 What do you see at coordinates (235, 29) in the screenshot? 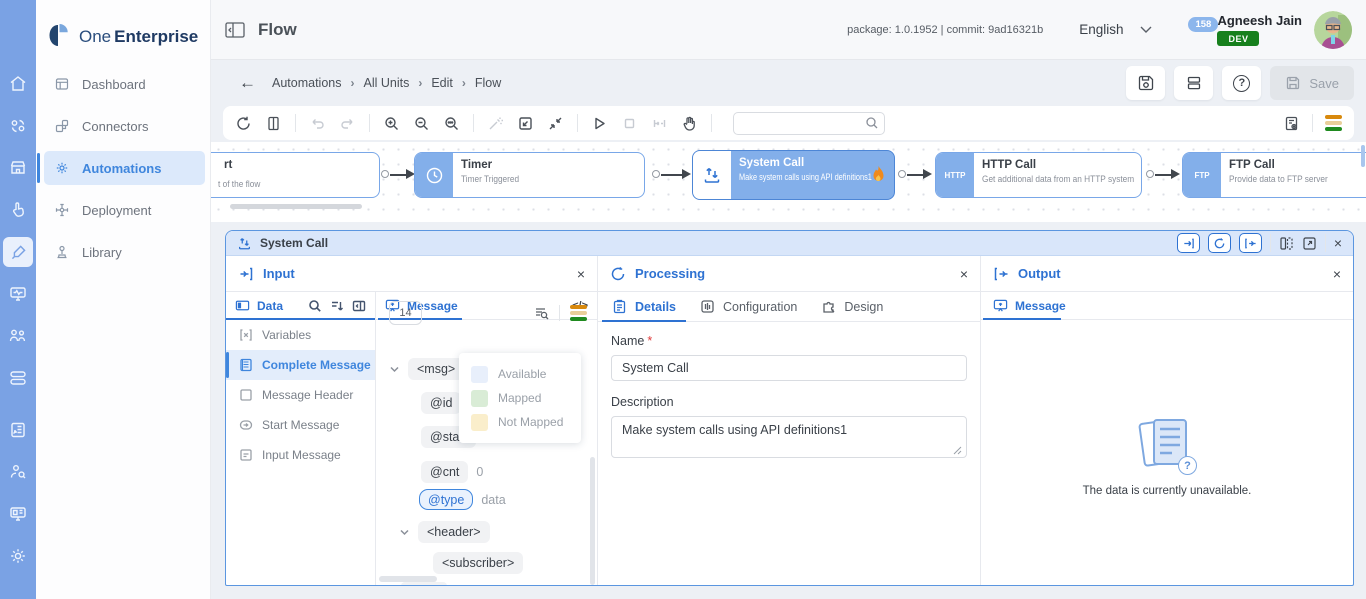
I see `sidebar-collapse-icon` at bounding box center [235, 29].